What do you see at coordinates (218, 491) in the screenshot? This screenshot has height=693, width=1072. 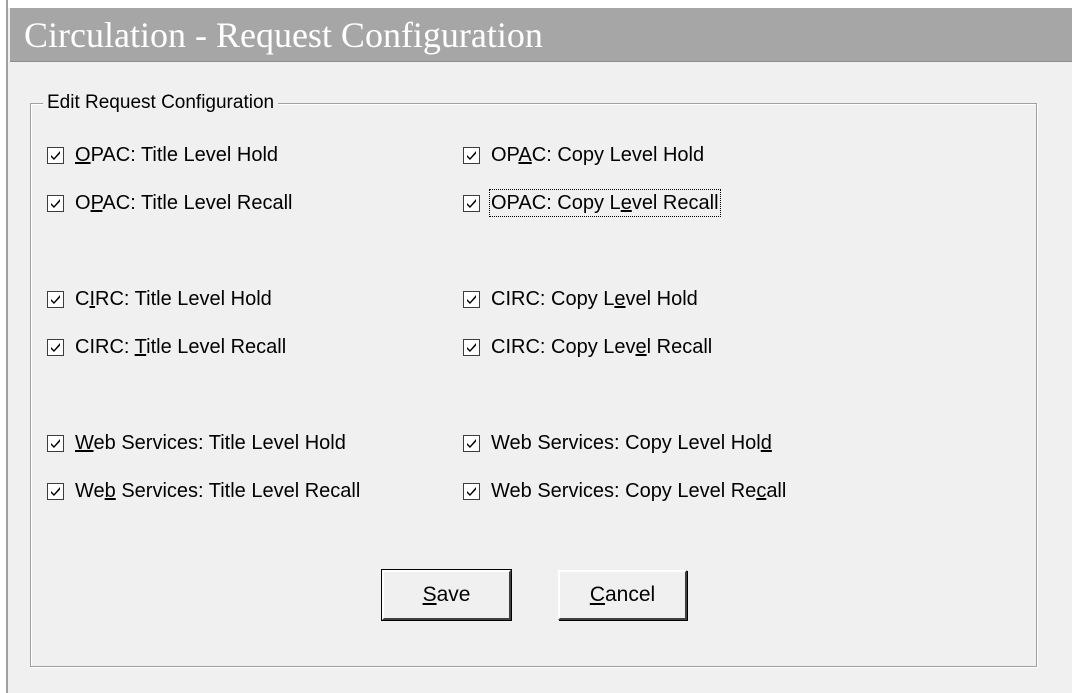 I see `checkbox-label: Web Services: Title Level Recall` at bounding box center [218, 491].